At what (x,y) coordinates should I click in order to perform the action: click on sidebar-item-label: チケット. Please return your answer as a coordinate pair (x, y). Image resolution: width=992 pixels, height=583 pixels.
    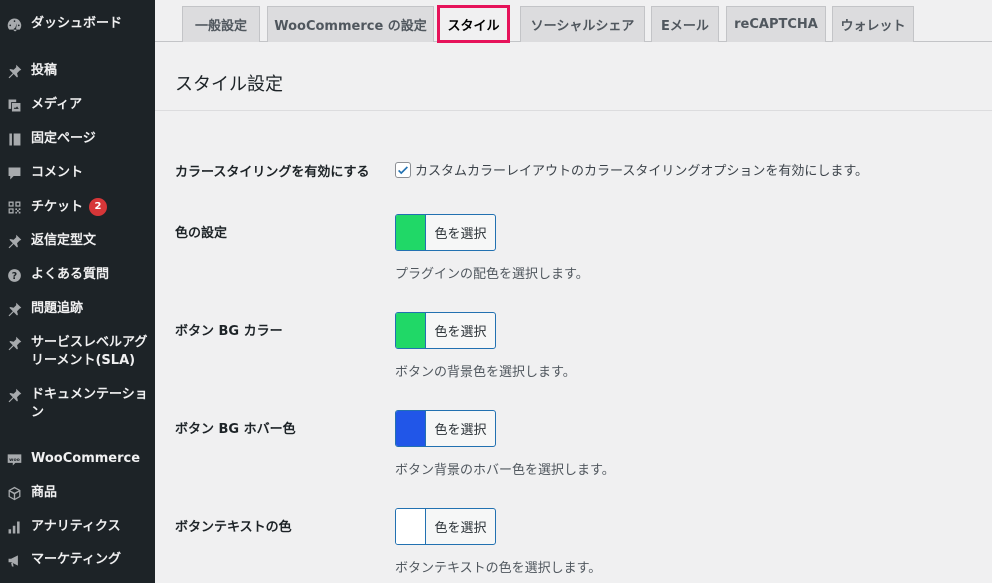
    Looking at the image, I should click on (57, 207).